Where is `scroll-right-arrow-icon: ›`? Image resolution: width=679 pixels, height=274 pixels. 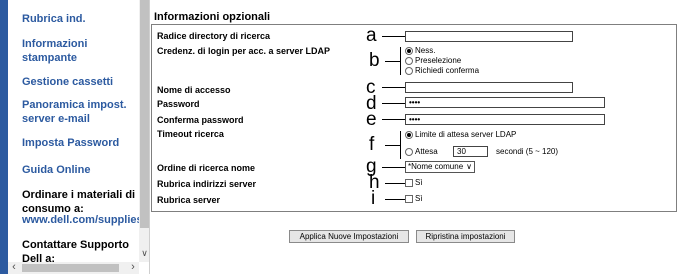 scroll-right-arrow-icon: › is located at coordinates (133, 268).